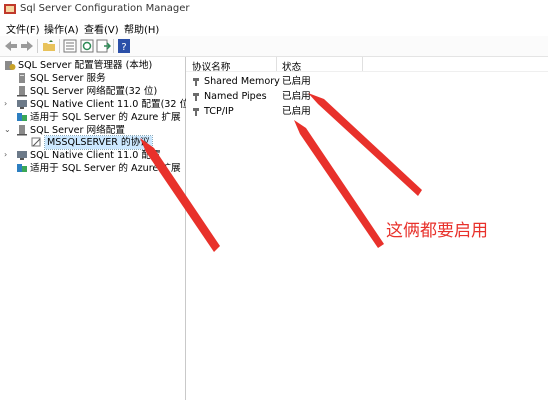 The image size is (548, 400). I want to click on tree-item-label: SQL Server 网络配置(32 位), so click(94, 91).